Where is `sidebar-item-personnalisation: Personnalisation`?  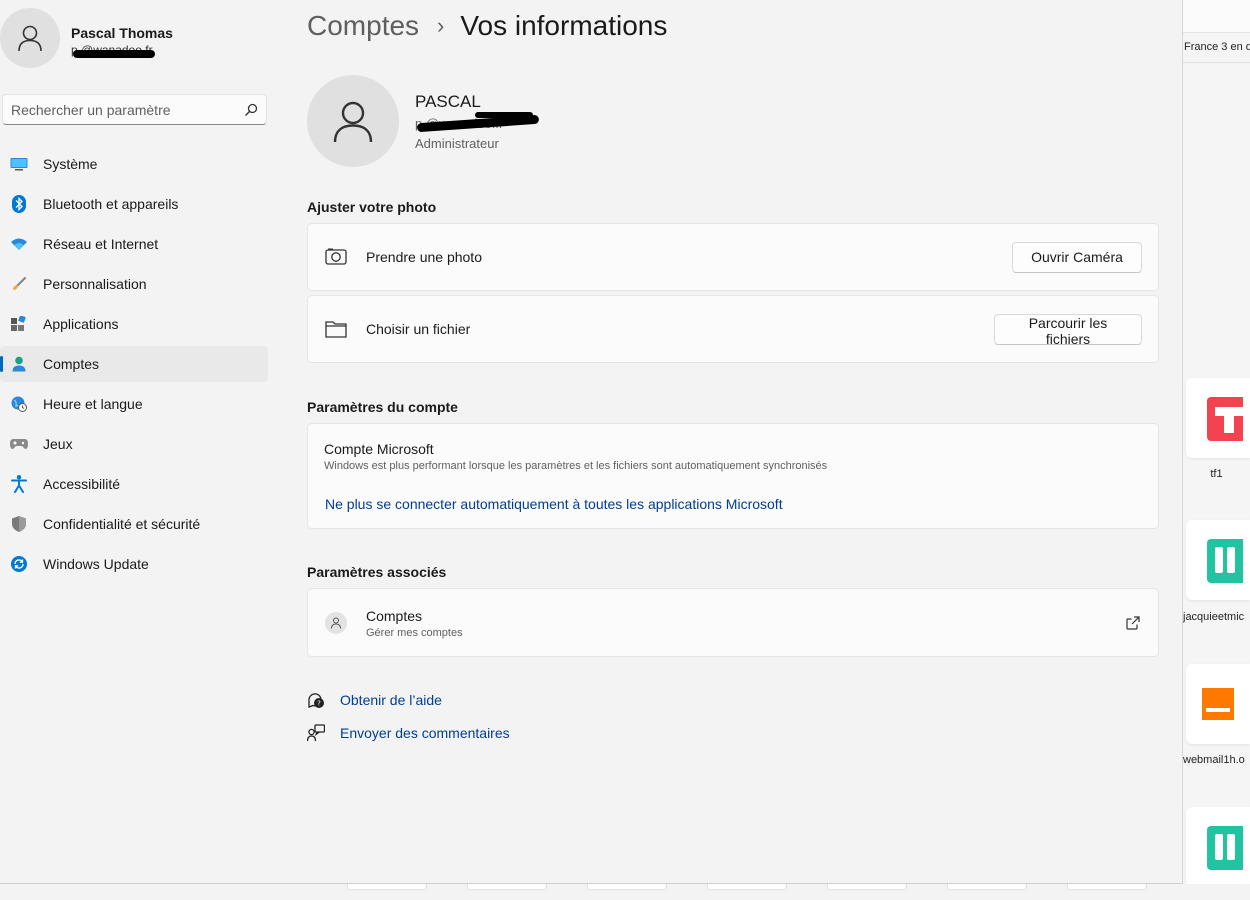 sidebar-item-personnalisation: Personnalisation is located at coordinates (134, 284).